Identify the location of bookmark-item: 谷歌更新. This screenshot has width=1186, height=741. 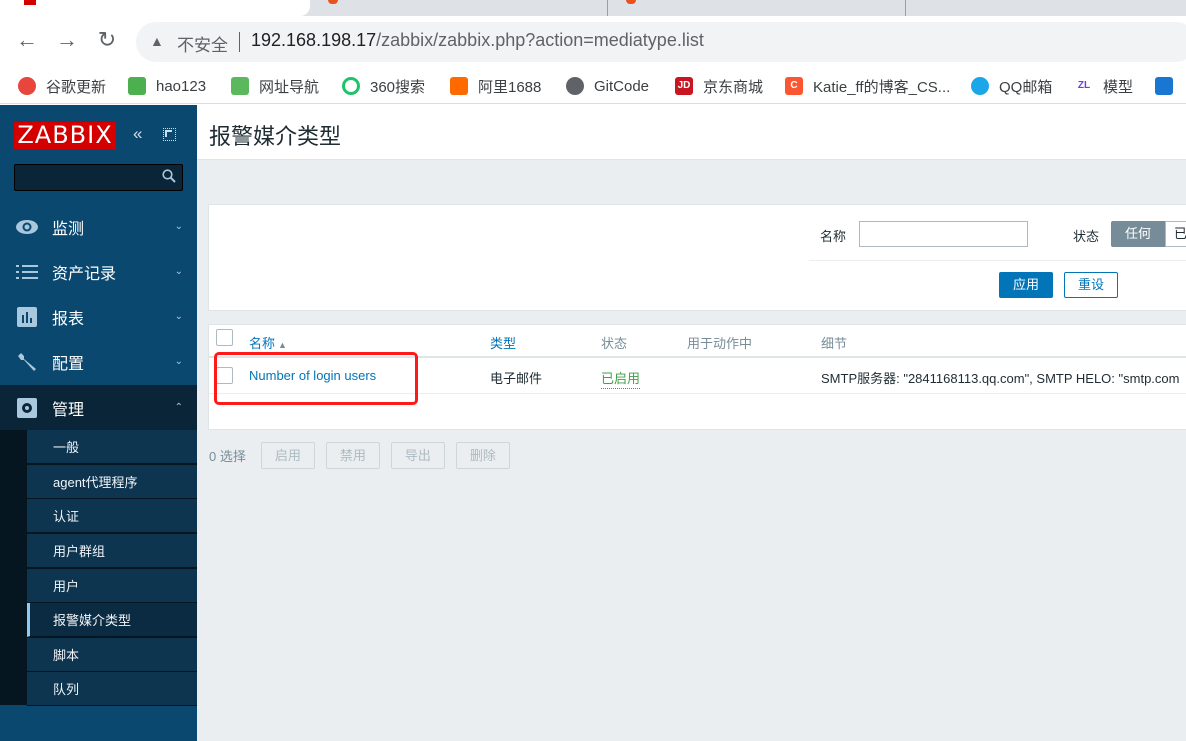
(62, 86).